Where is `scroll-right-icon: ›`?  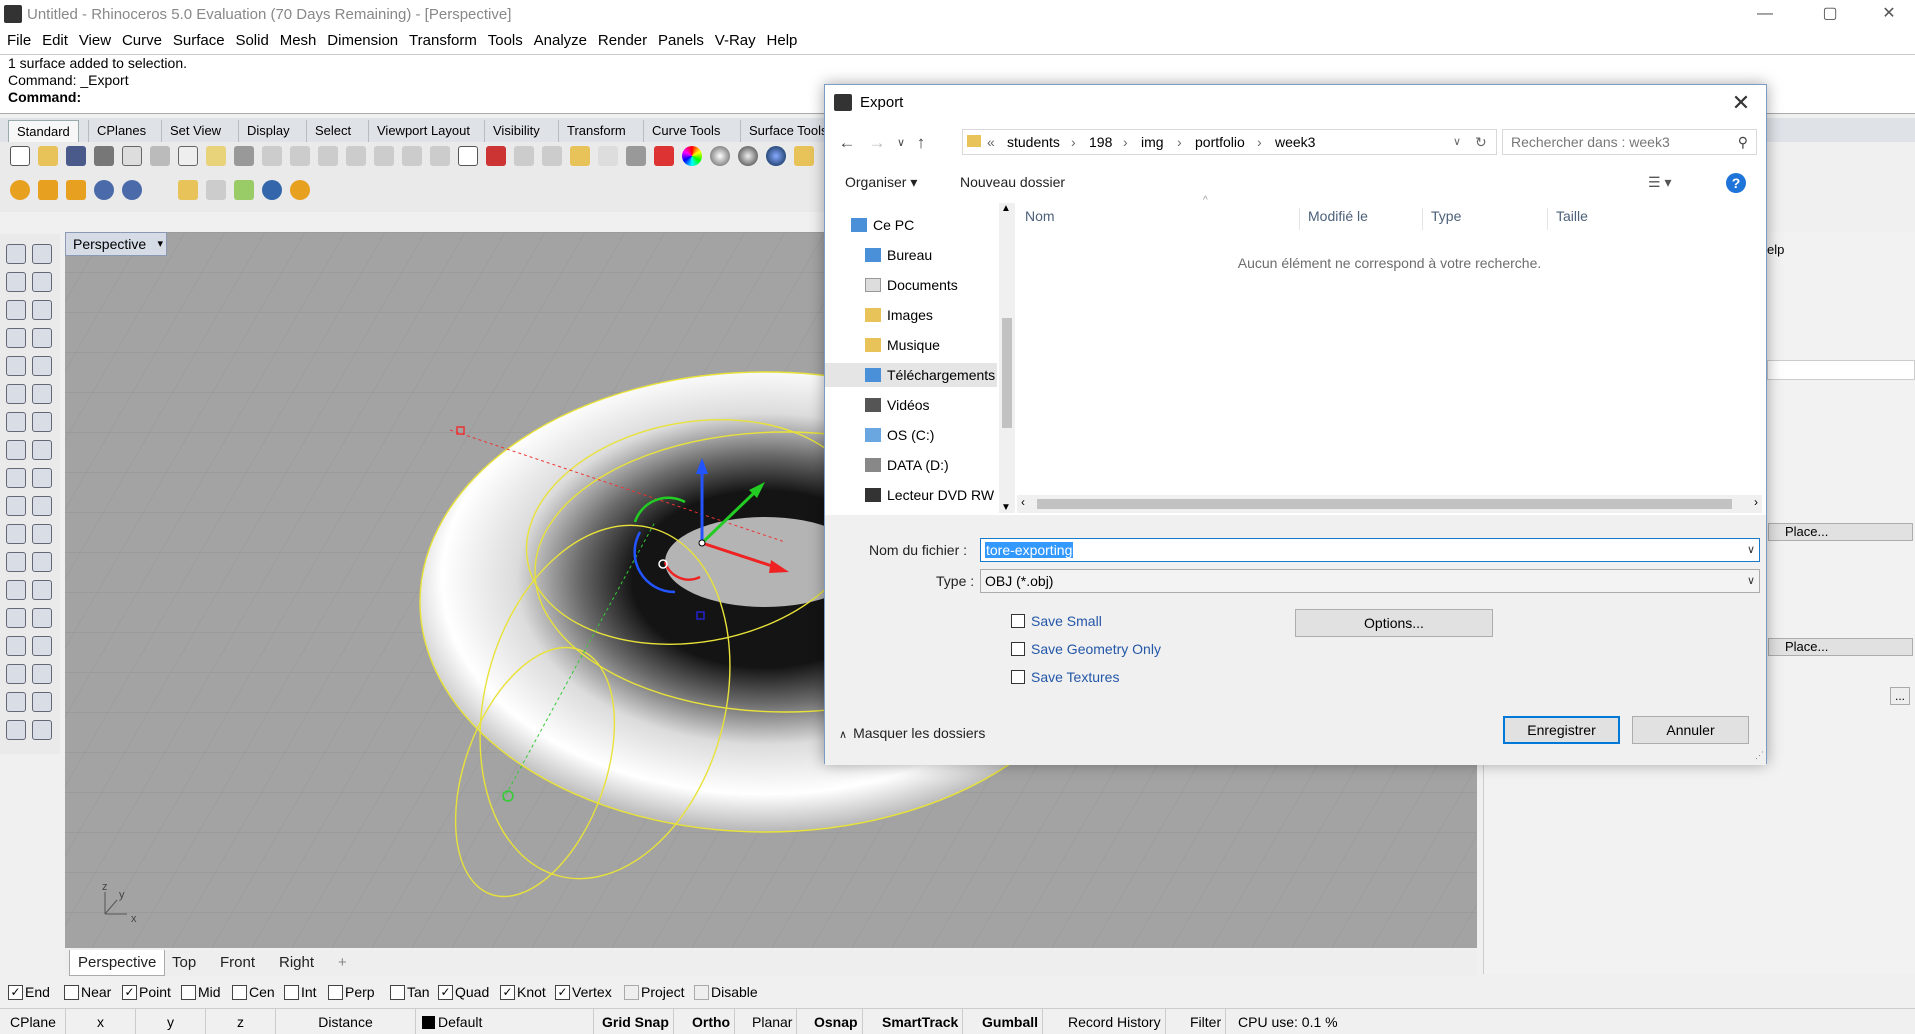 scroll-right-icon: › is located at coordinates (1756, 502).